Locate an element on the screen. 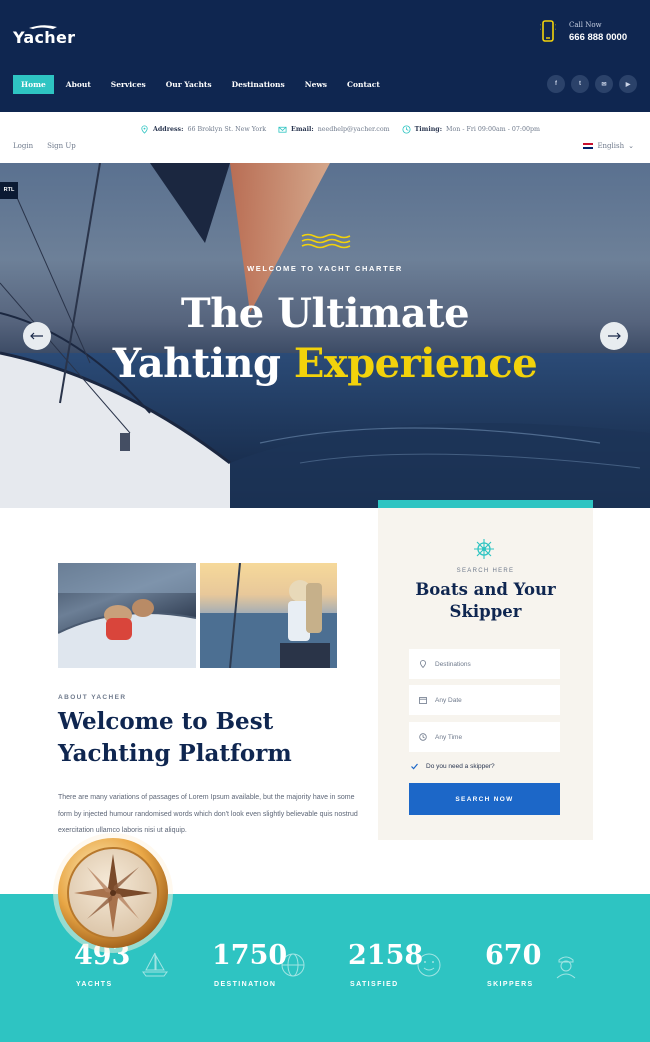 Image resolution: width=650 pixels, height=1042 pixels. nav-services: Services is located at coordinates (128, 84).